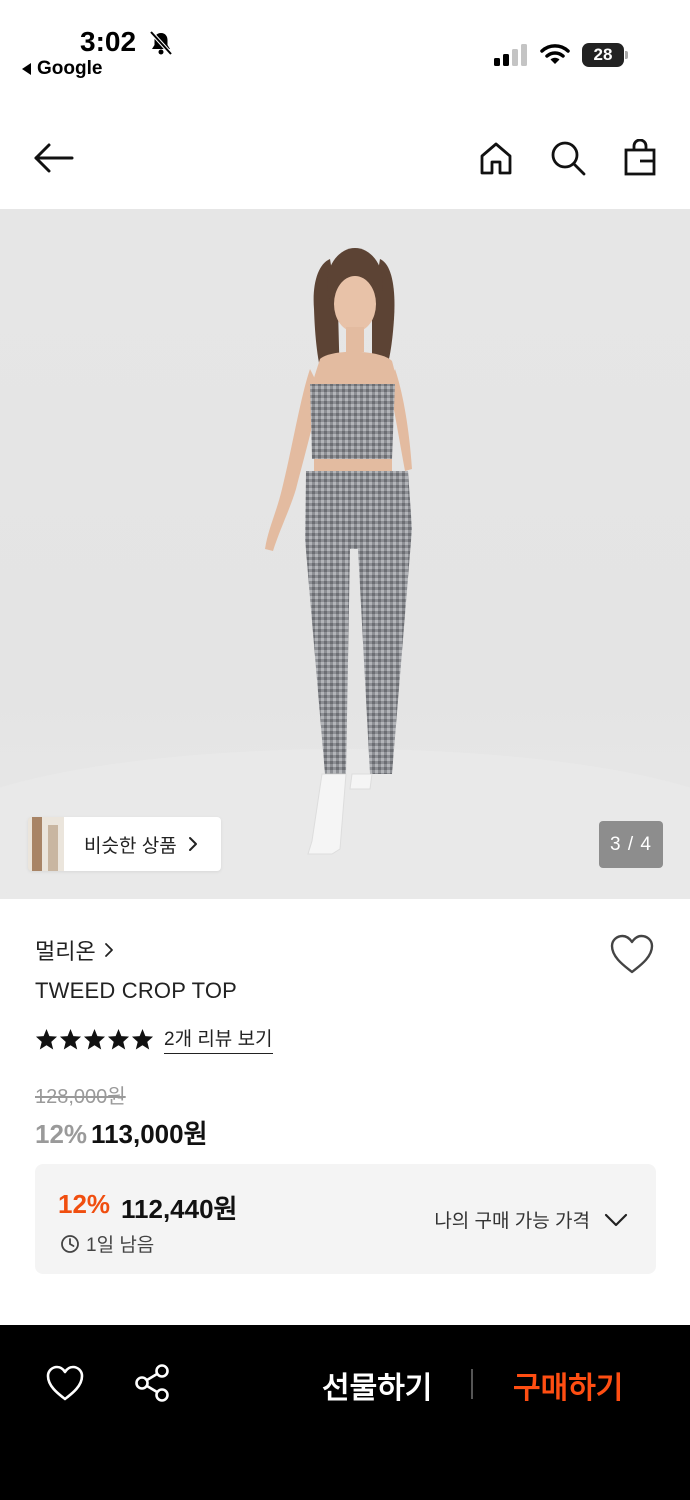 The image size is (690, 1500). I want to click on discount-rate: 12%, so click(61, 1134).